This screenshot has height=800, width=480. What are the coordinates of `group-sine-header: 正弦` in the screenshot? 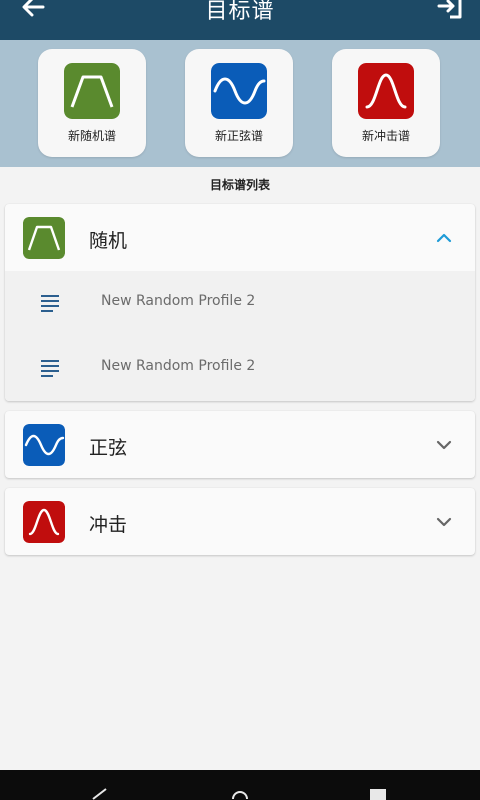 It's located at (240, 445).